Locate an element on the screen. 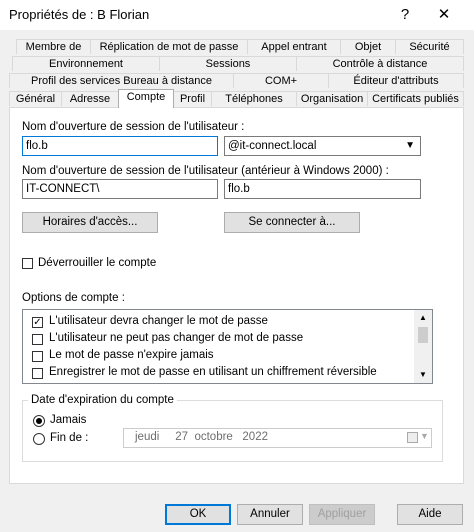  apply-button: Appliquer is located at coordinates (342, 514).